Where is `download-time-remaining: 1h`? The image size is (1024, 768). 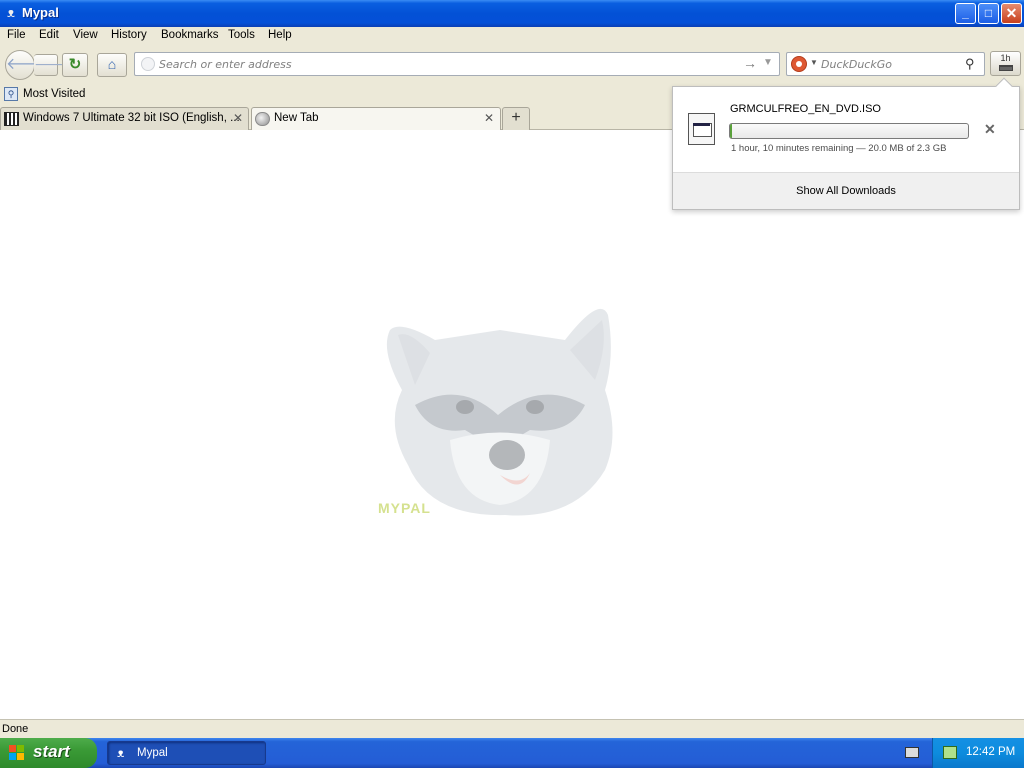
download-time-remaining: 1h is located at coordinates (1005, 58).